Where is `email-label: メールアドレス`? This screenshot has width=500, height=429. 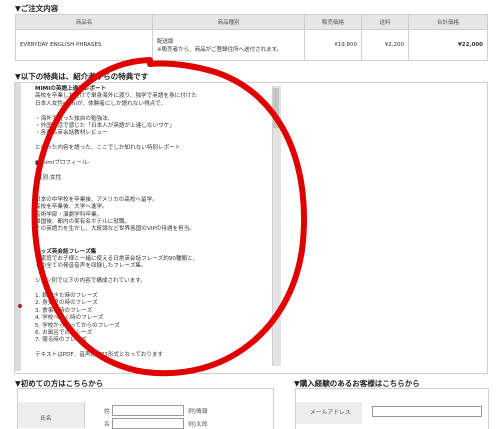
email-label: メールアドレス is located at coordinates (330, 413).